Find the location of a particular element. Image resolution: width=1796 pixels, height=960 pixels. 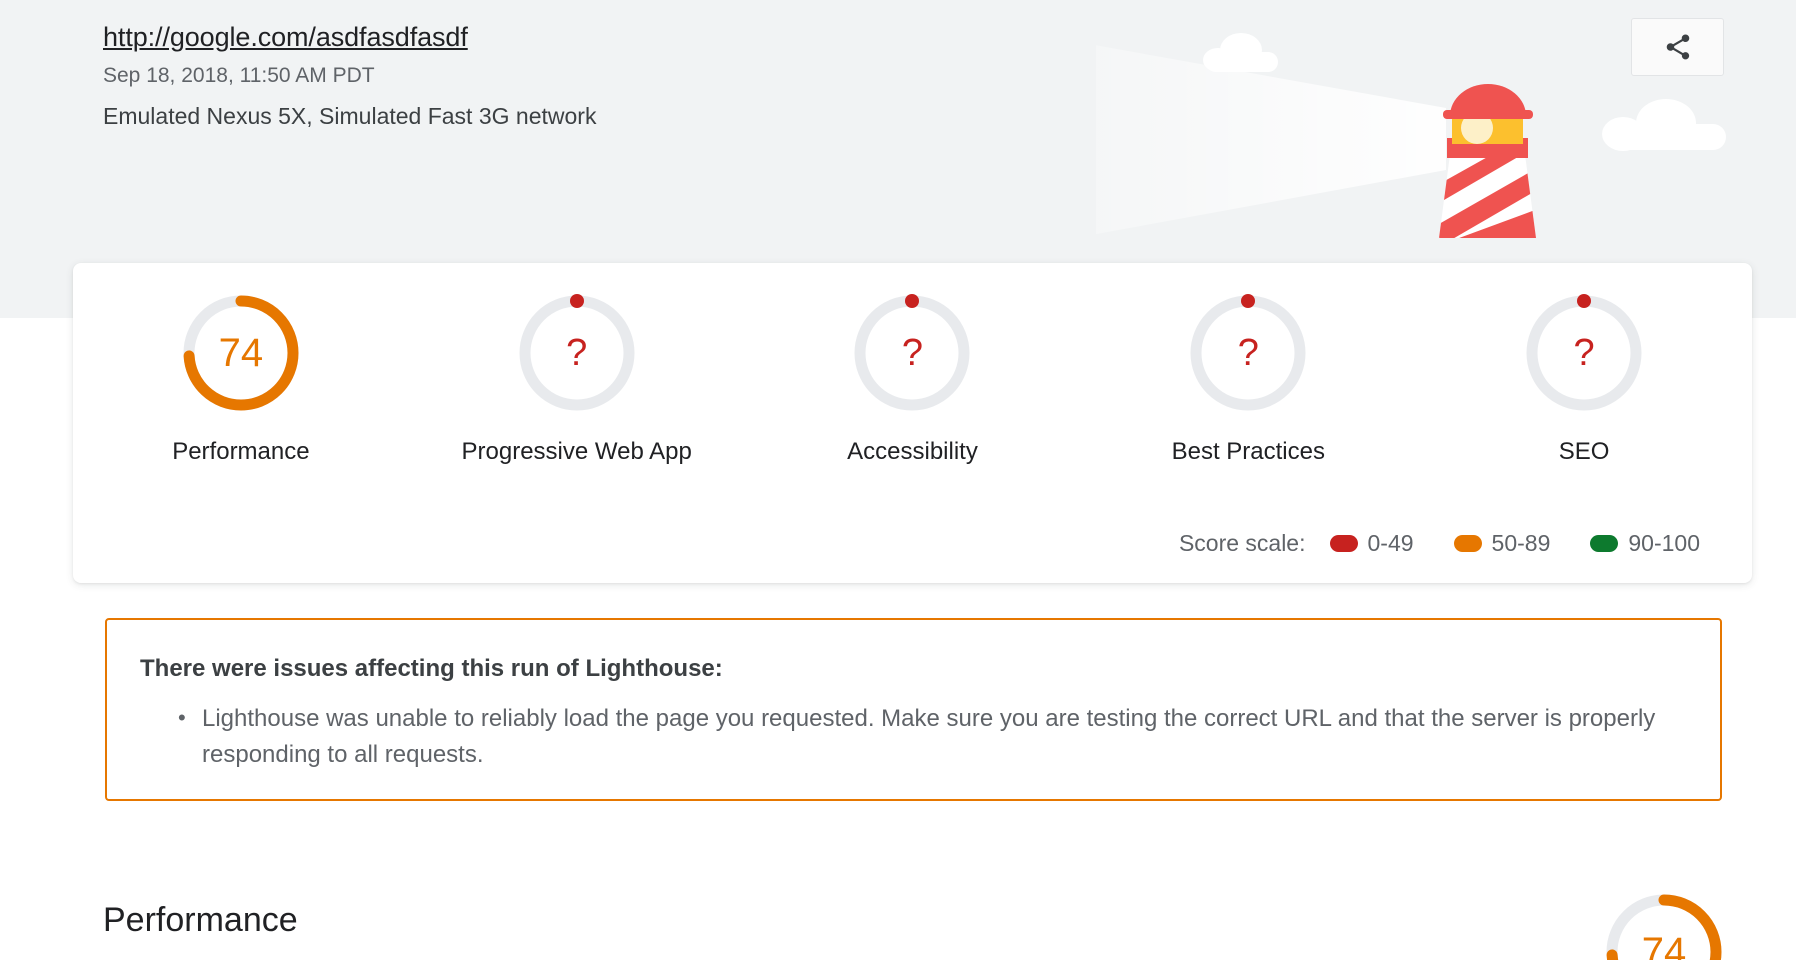

score-pill-orange-icon is located at coordinates (1467, 543).